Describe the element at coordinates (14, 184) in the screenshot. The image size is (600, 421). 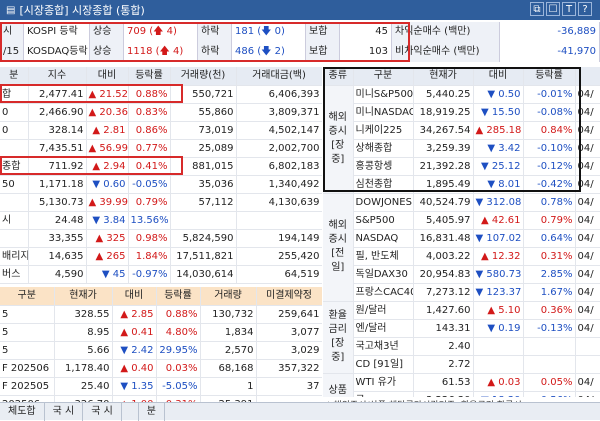
I see `index-name: 50` at that location.